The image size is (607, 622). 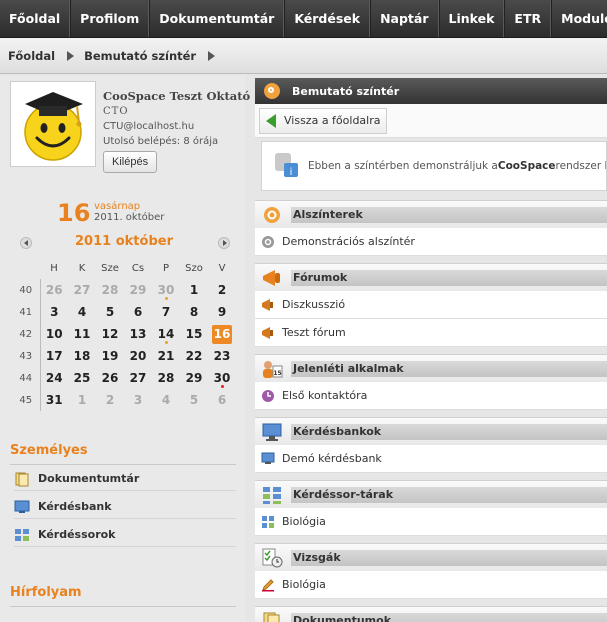 What do you see at coordinates (194, 356) in the screenshot?
I see `calendar-day: 22` at bounding box center [194, 356].